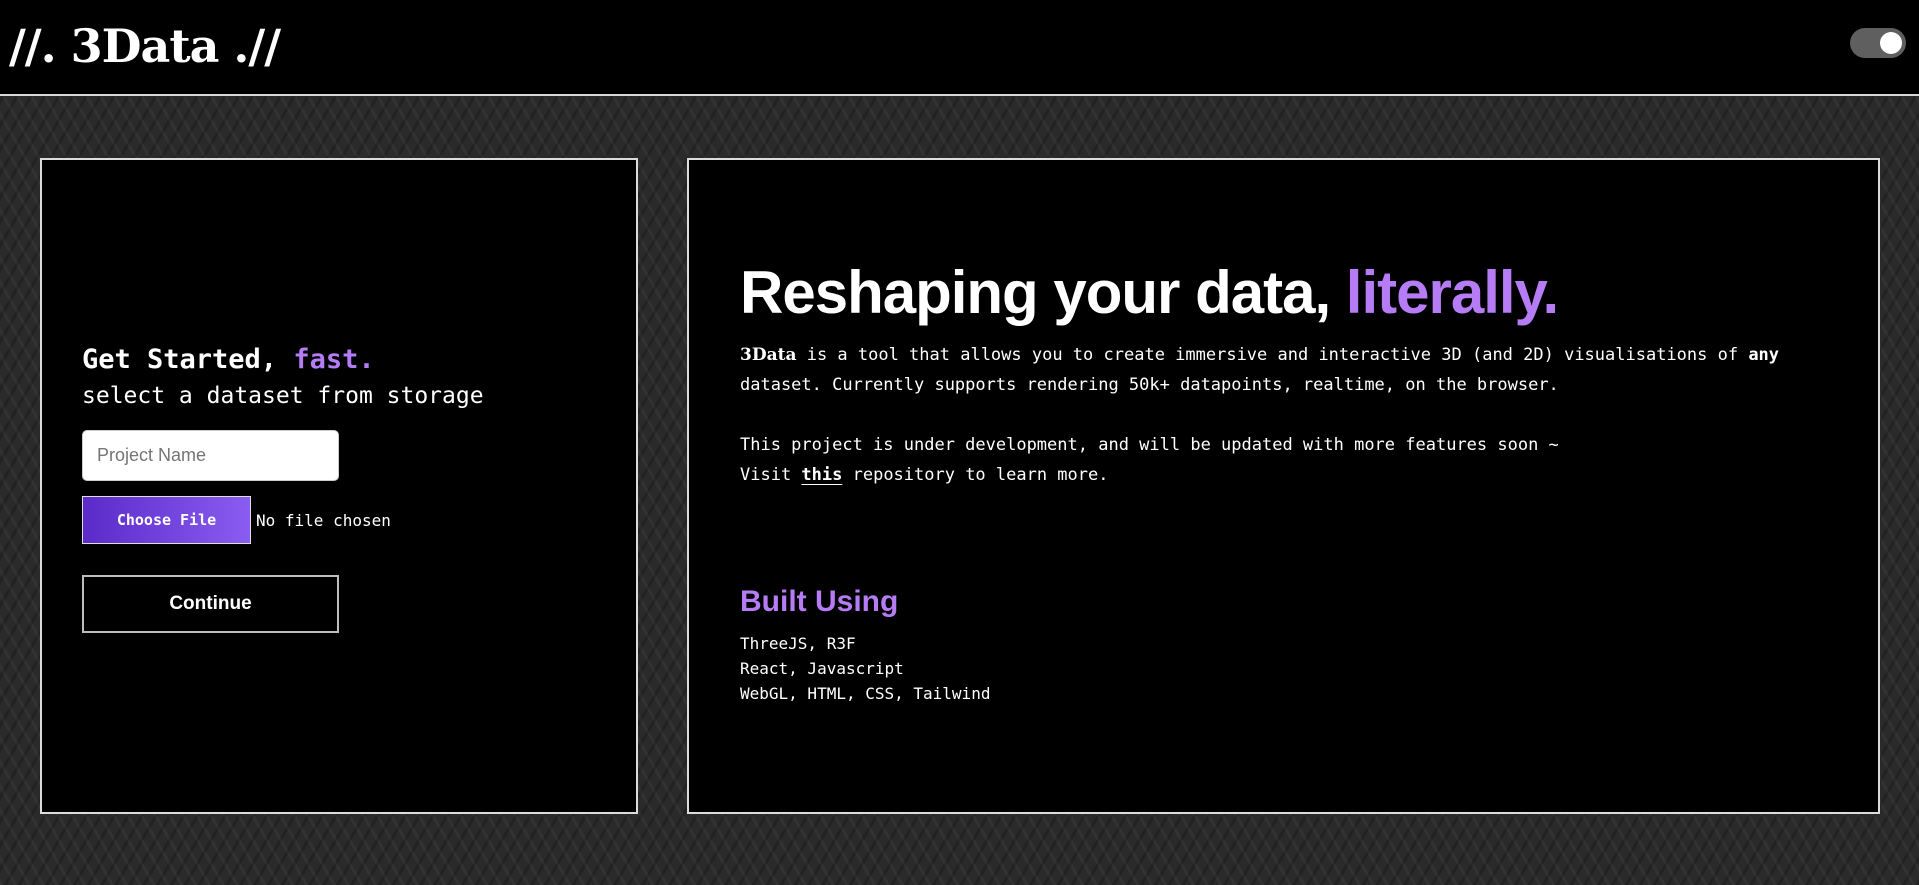 This screenshot has width=1919, height=885. Describe the element at coordinates (1764, 355) in the screenshot. I see `description-emphasis: any` at that location.